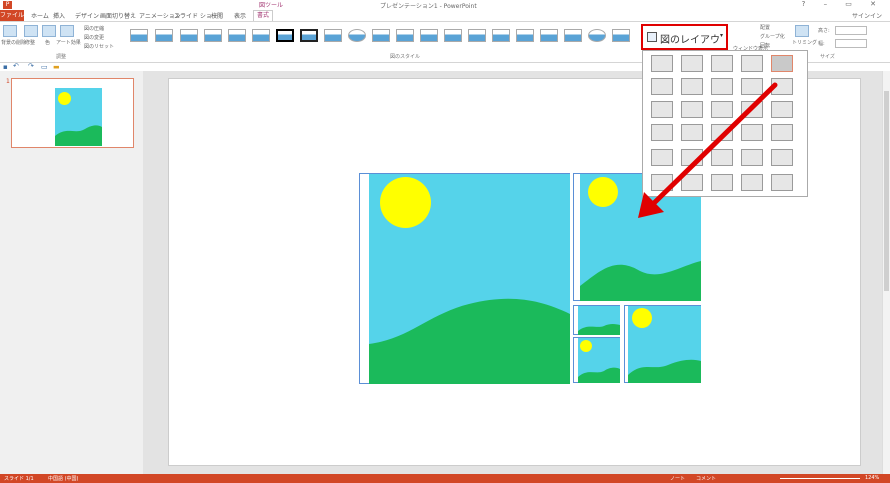 This screenshot has width=890, height=483. Describe the element at coordinates (5, 67) in the screenshot. I see `save-icon: ▪` at that location.